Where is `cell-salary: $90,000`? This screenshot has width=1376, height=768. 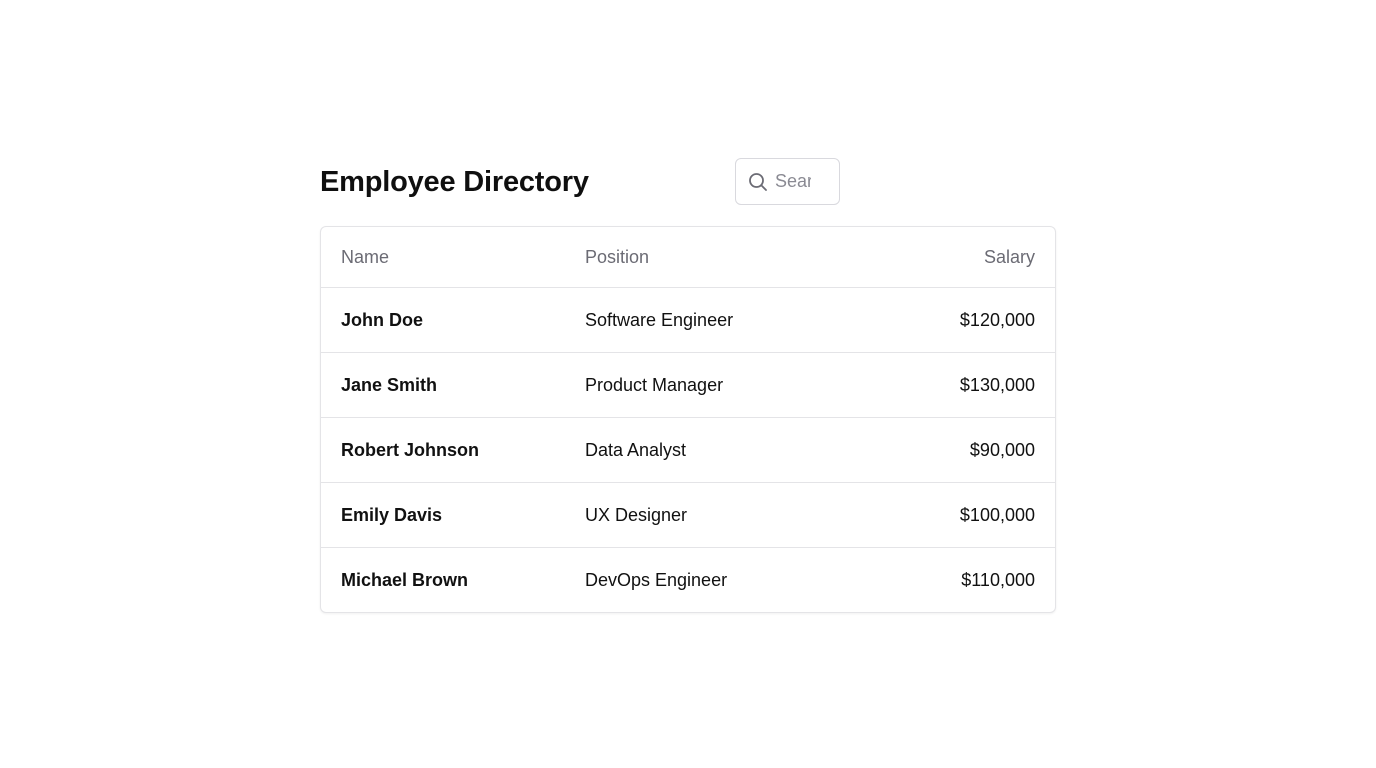 cell-salary: $90,000 is located at coordinates (970, 450).